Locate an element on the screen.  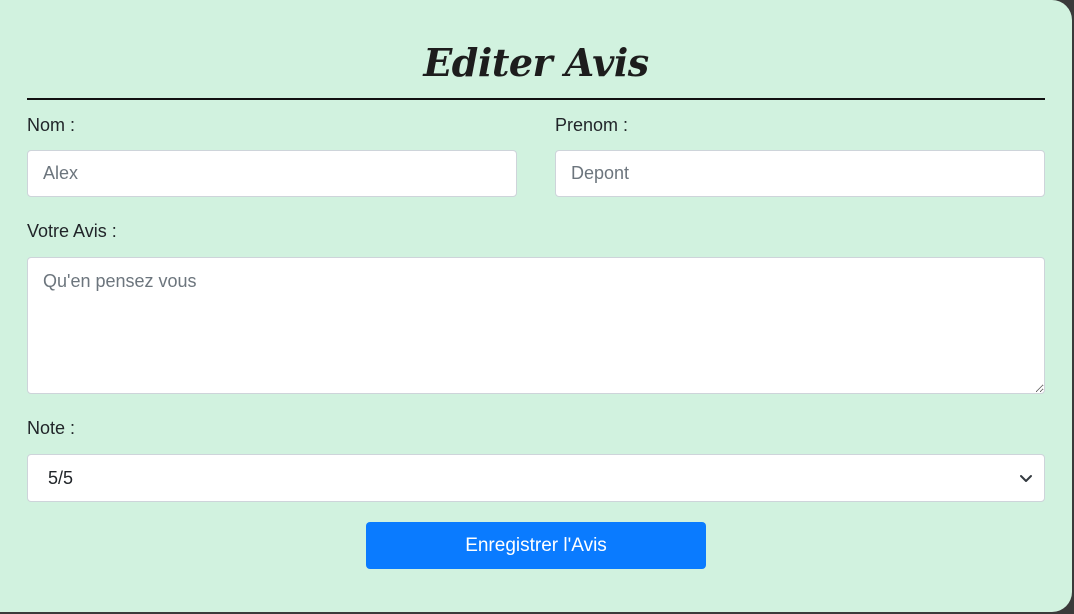
nom-input is located at coordinates (272, 173).